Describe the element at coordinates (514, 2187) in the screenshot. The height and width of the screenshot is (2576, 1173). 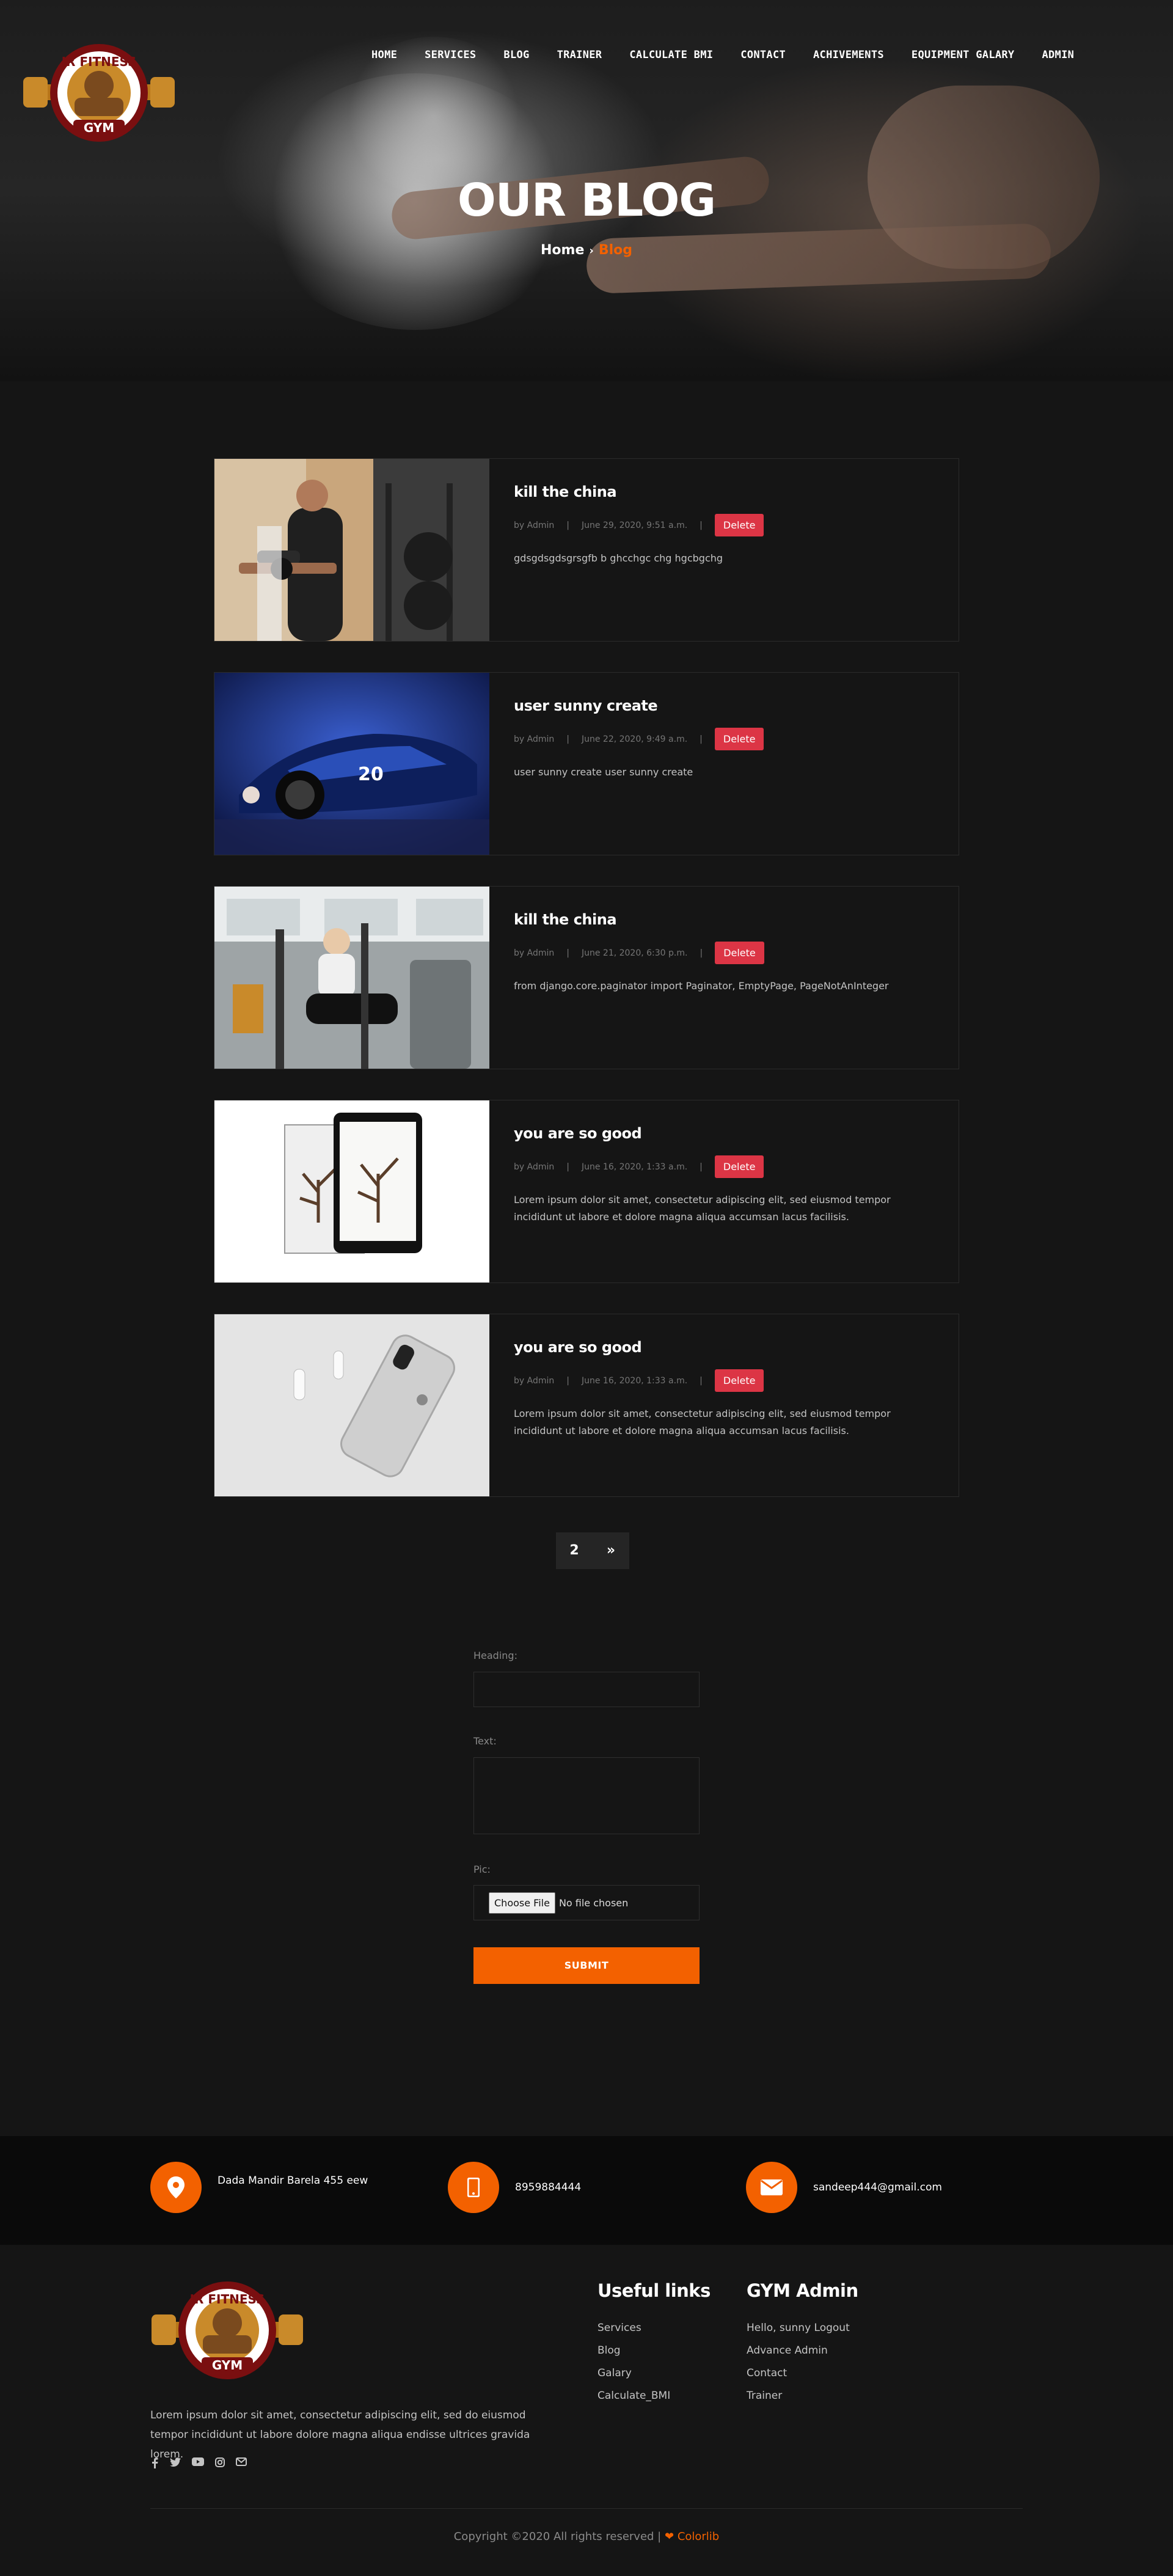
I see `phone-item: 8959884444` at that location.